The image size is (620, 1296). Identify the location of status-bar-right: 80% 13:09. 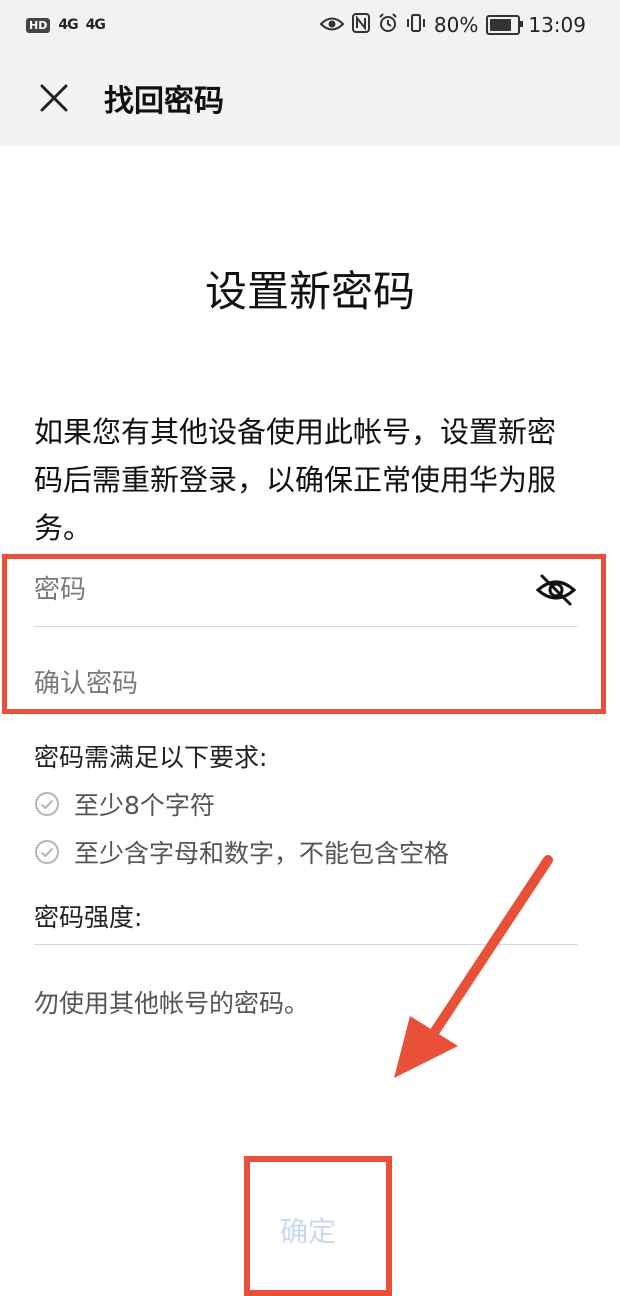
(469, 25).